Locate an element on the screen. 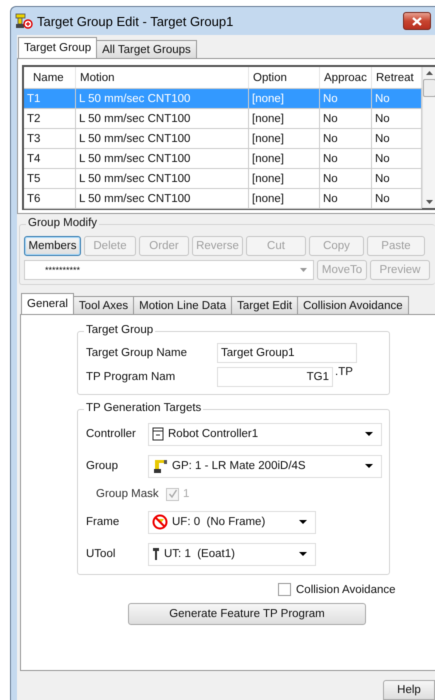 The width and height of the screenshot is (435, 700). table-row: T5 L 50 mm/sec CNT100 [none] No No is located at coordinates (223, 179).